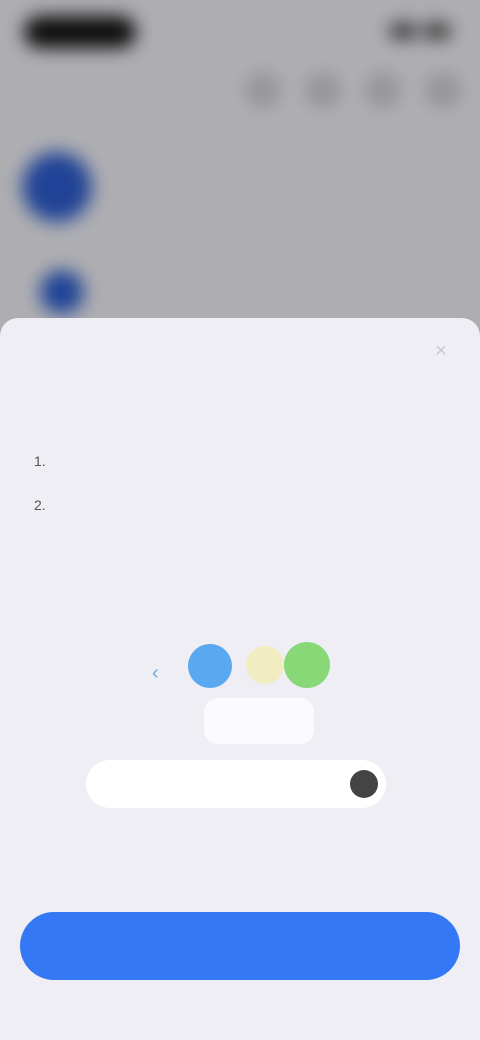 The image size is (480, 1040). Describe the element at coordinates (265, 665) in the screenshot. I see `yellow-circle` at that location.